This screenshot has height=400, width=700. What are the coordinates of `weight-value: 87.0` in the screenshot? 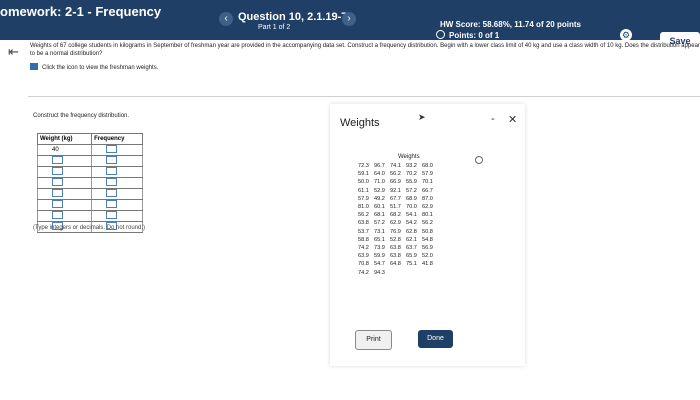 It's located at (427, 198).